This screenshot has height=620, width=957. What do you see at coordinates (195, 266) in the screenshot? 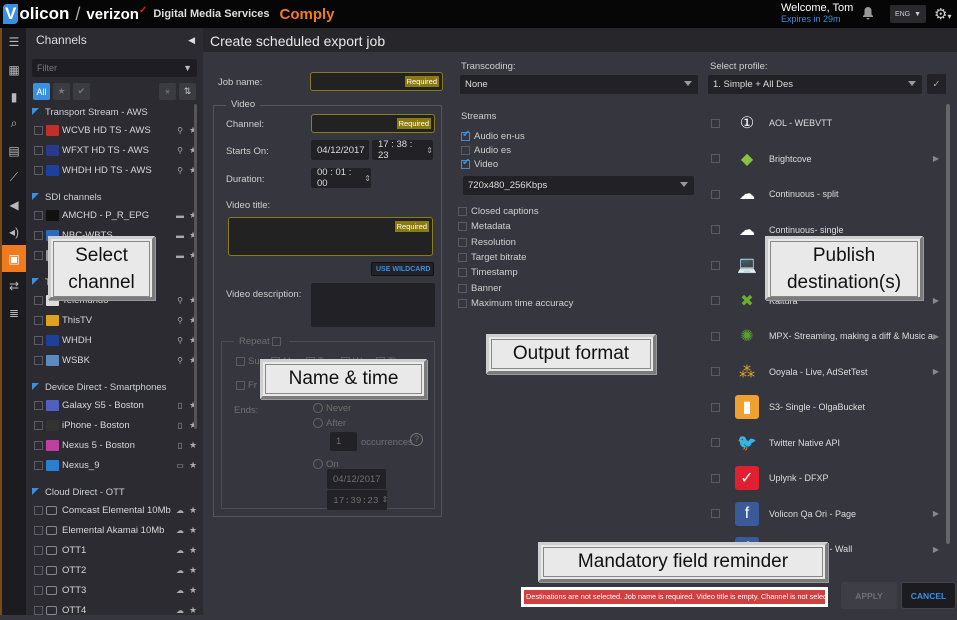
I see `channel-list-scrollbar` at bounding box center [195, 266].